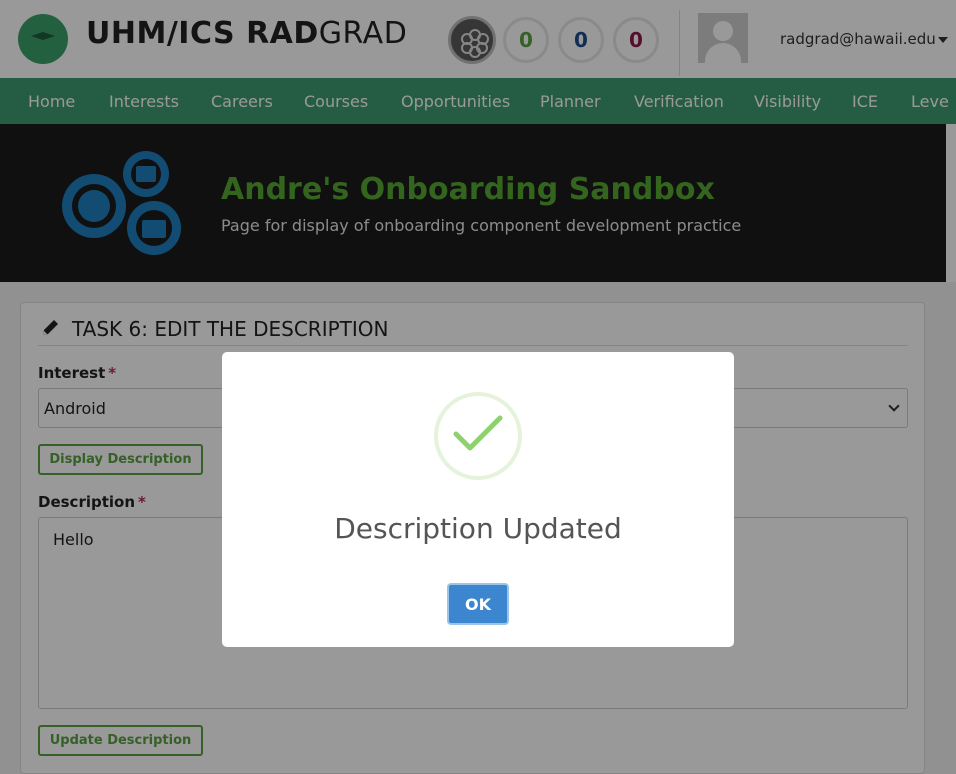 The height and width of the screenshot is (774, 956). What do you see at coordinates (478, 604) in the screenshot?
I see `ok-button: OK` at bounding box center [478, 604].